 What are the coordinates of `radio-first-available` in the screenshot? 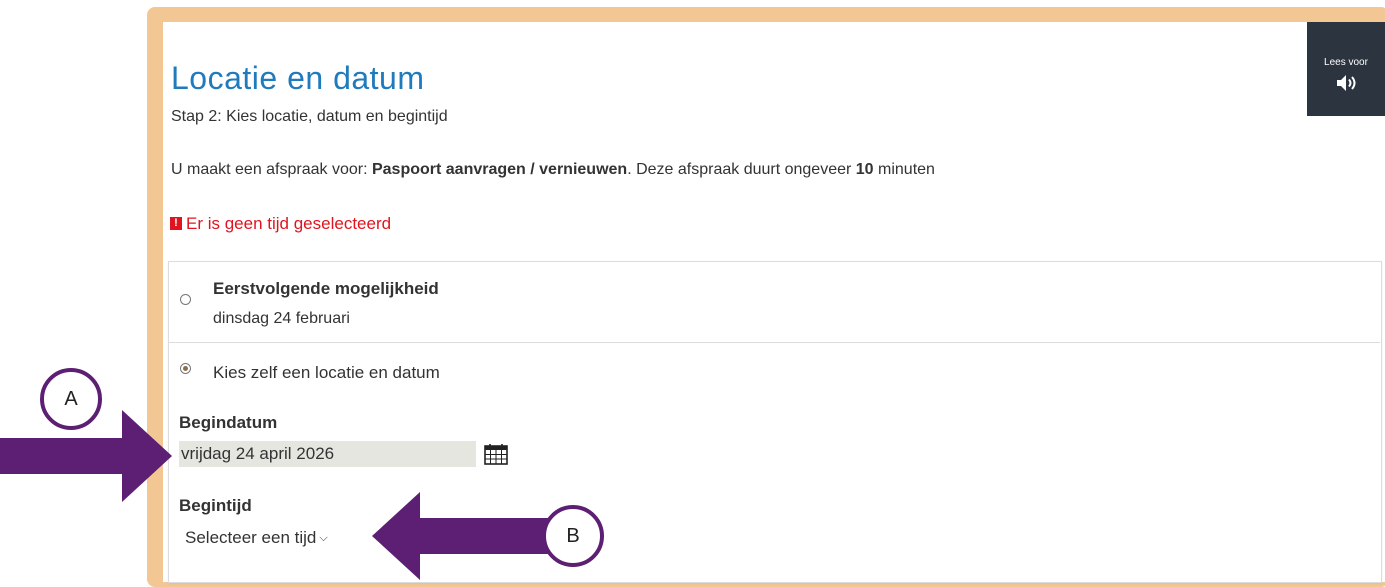 It's located at (185, 299).